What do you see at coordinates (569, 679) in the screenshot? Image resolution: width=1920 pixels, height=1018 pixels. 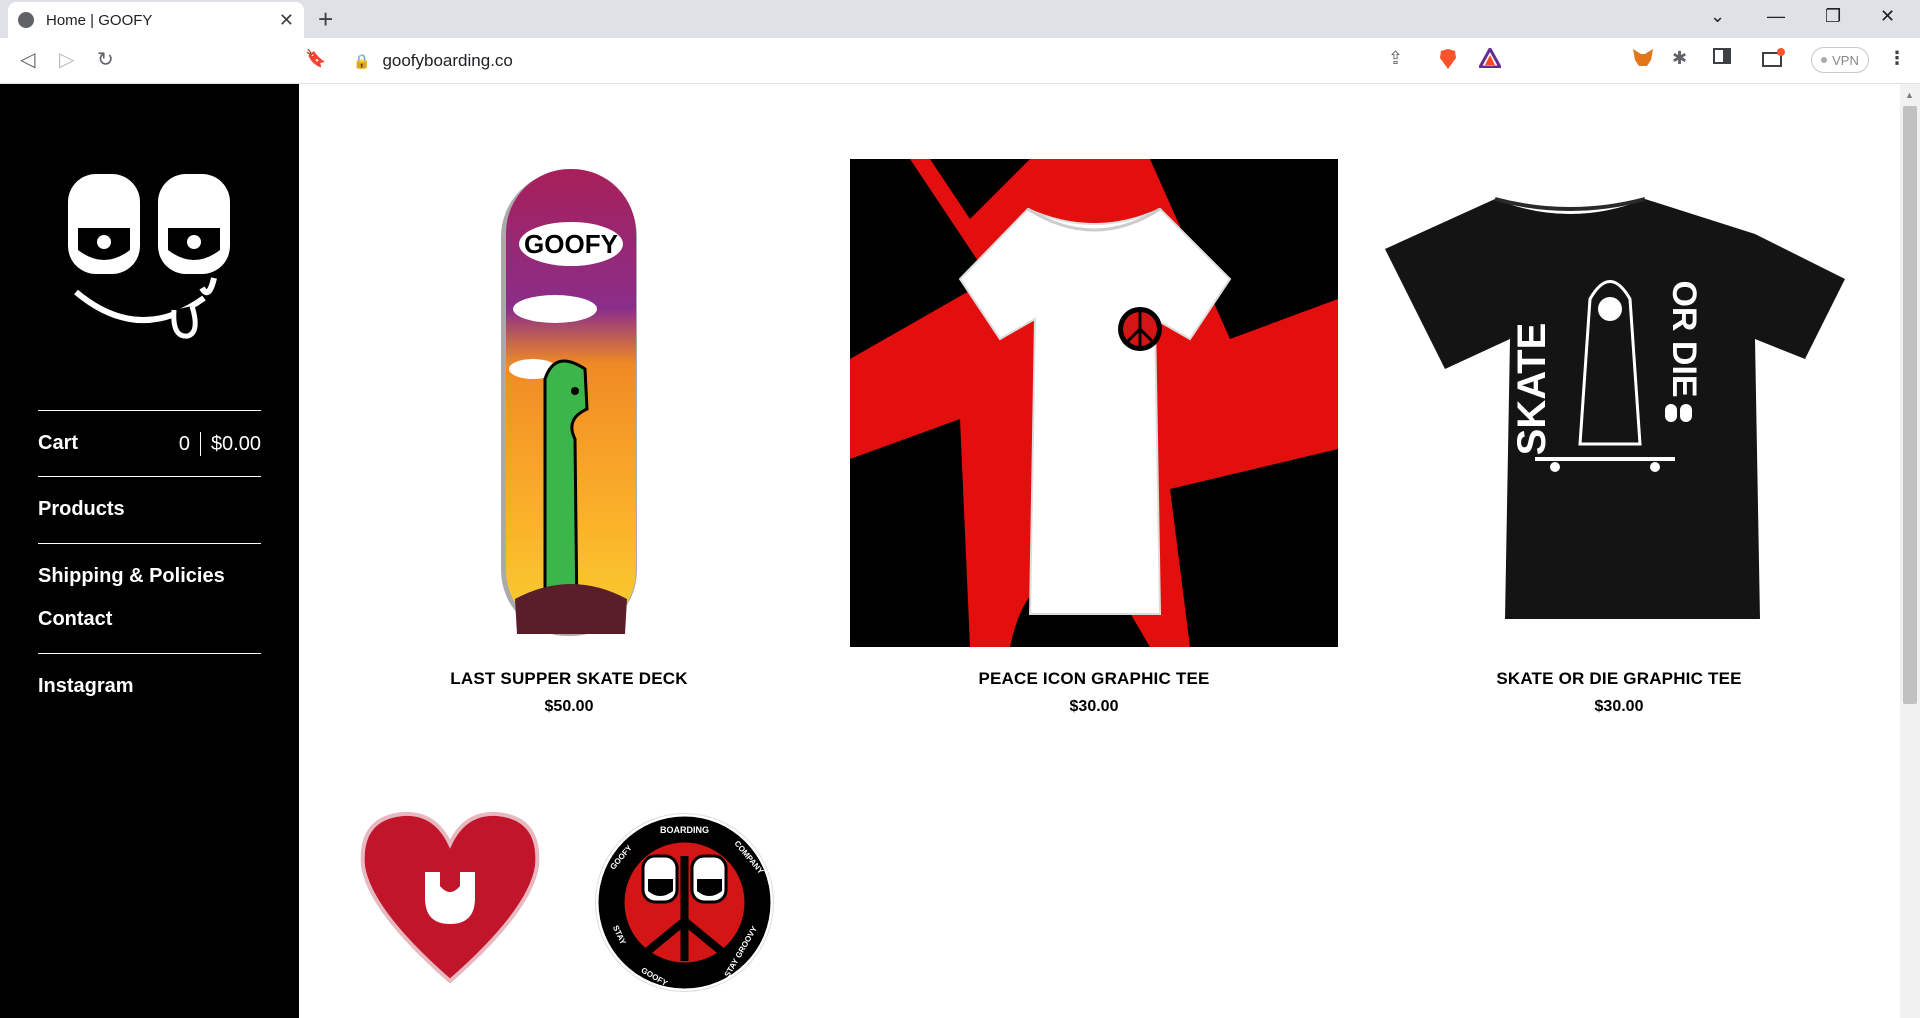 I see `product-name: LAST SUPPER SKATE DECK` at bounding box center [569, 679].